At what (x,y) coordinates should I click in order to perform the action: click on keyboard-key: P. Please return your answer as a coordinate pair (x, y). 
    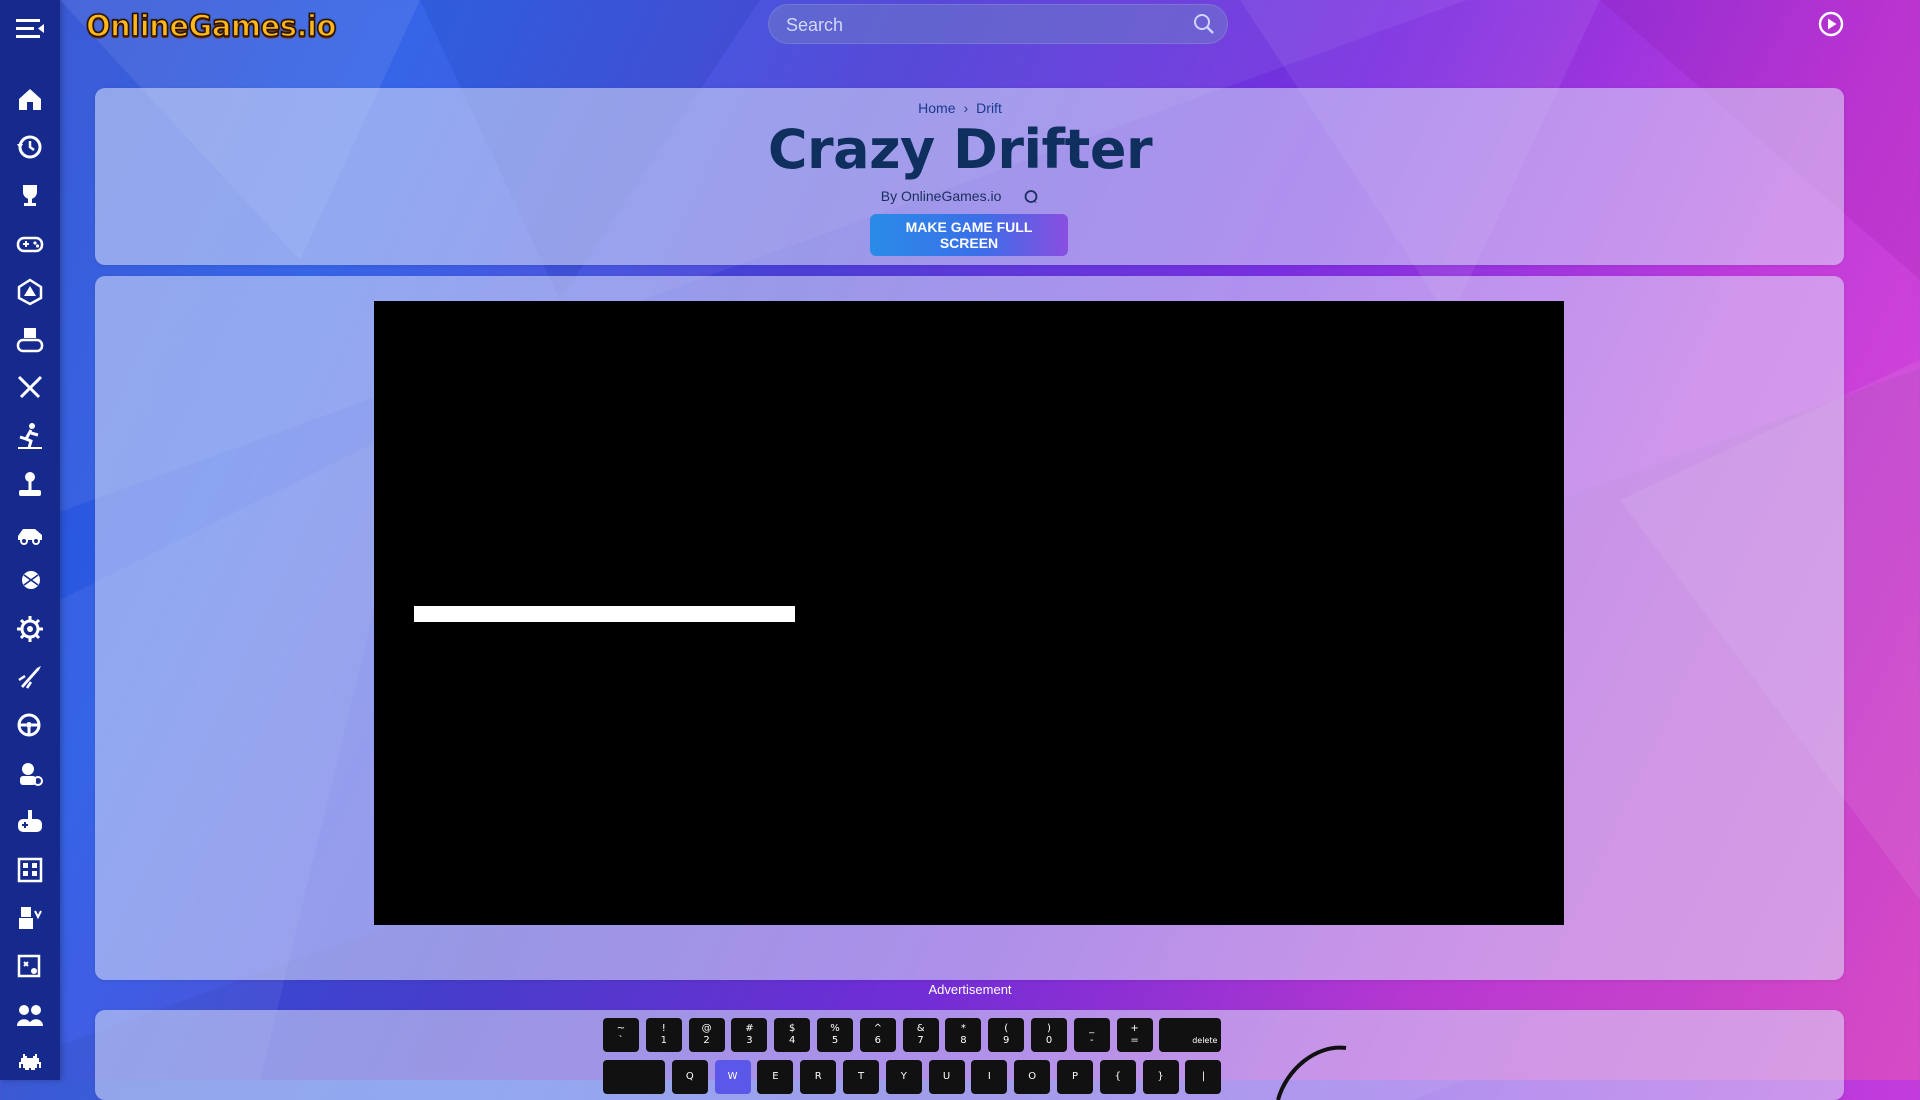
    Looking at the image, I should click on (1075, 1077).